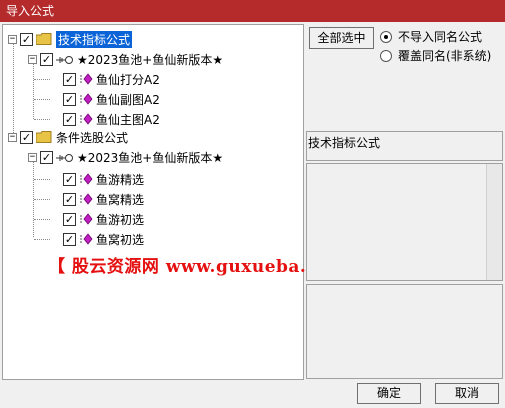  I want to click on tree-formula-item: ✓ 鱼游初选, so click(103, 219).